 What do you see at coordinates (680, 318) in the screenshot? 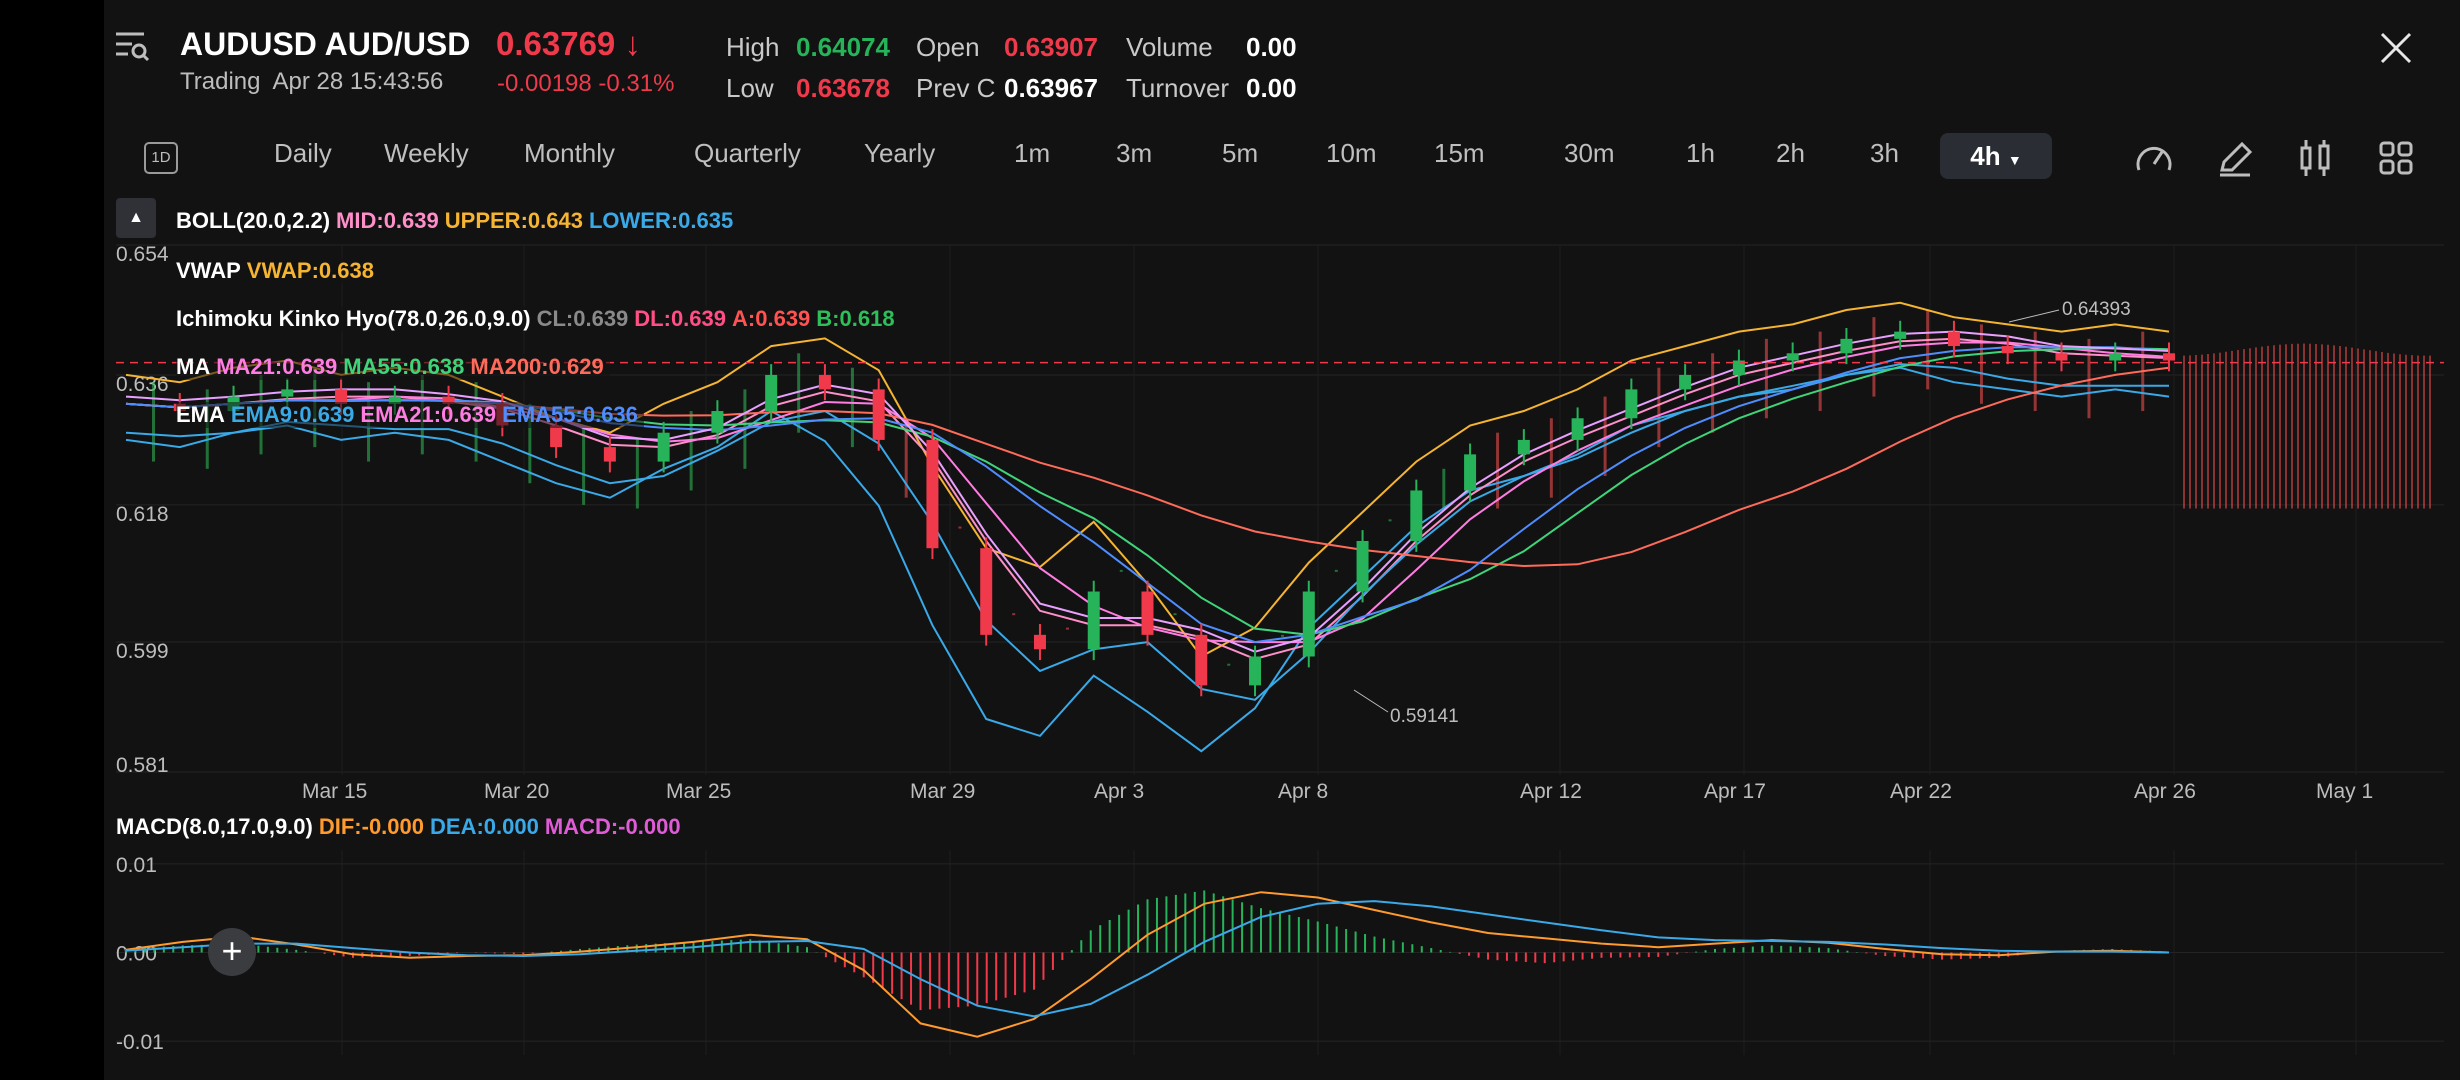
I see `ichimoku-dl: DL:0.639` at bounding box center [680, 318].